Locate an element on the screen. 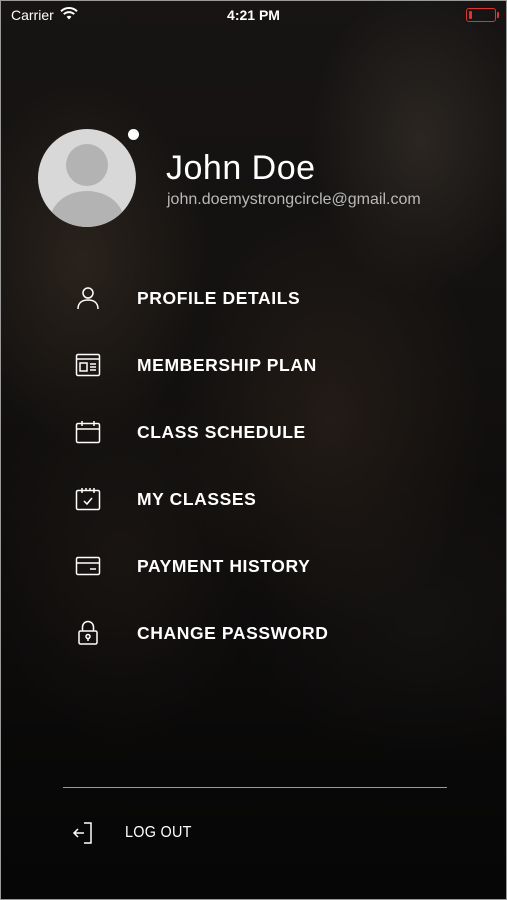  profile-email: john.doemystrongcircle@gmail.com is located at coordinates (294, 199).